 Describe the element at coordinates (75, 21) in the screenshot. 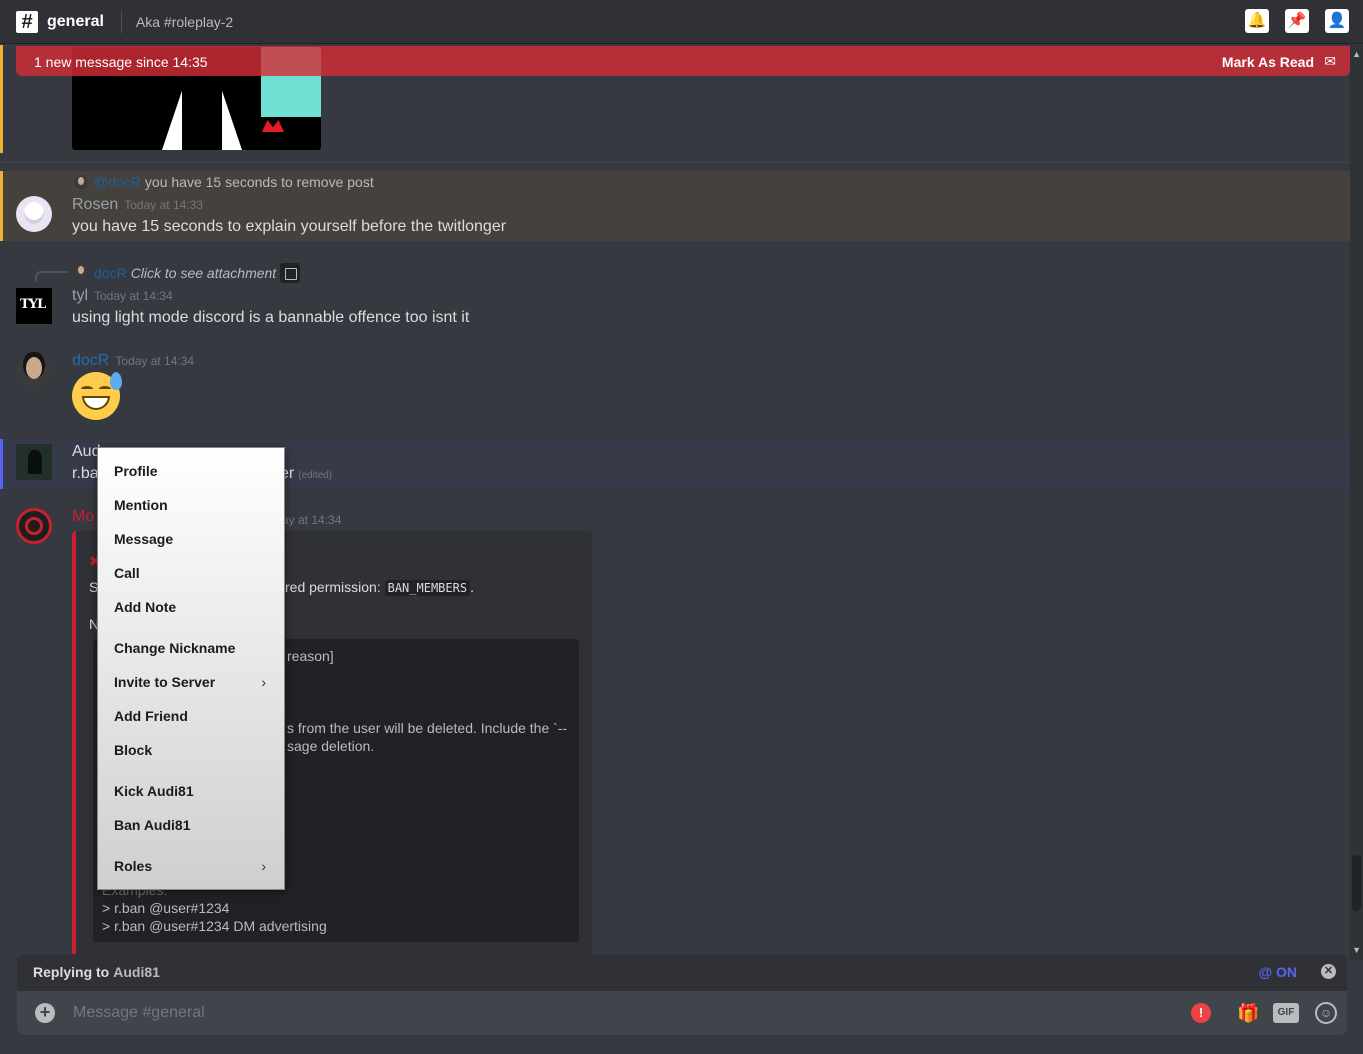

I see `channel-name: general` at that location.